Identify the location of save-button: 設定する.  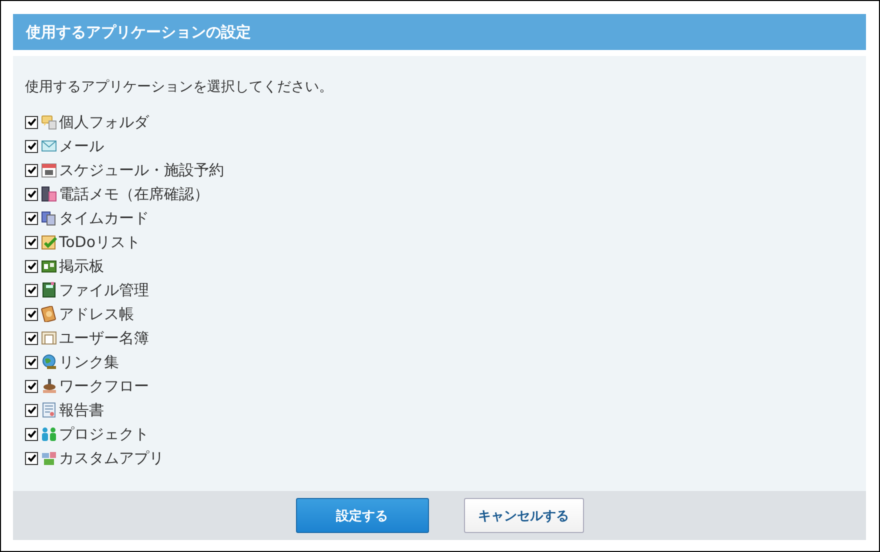
(362, 515).